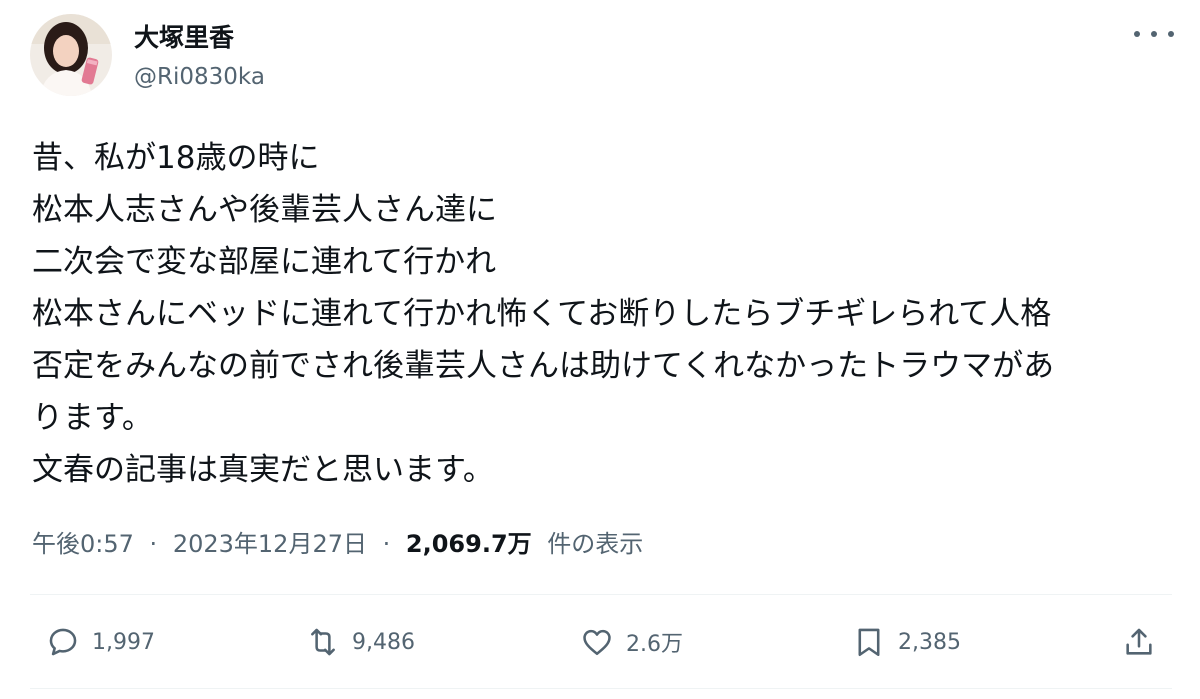 The width and height of the screenshot is (1200, 699). I want to click on repost-button: 9,486, so click(360, 642).